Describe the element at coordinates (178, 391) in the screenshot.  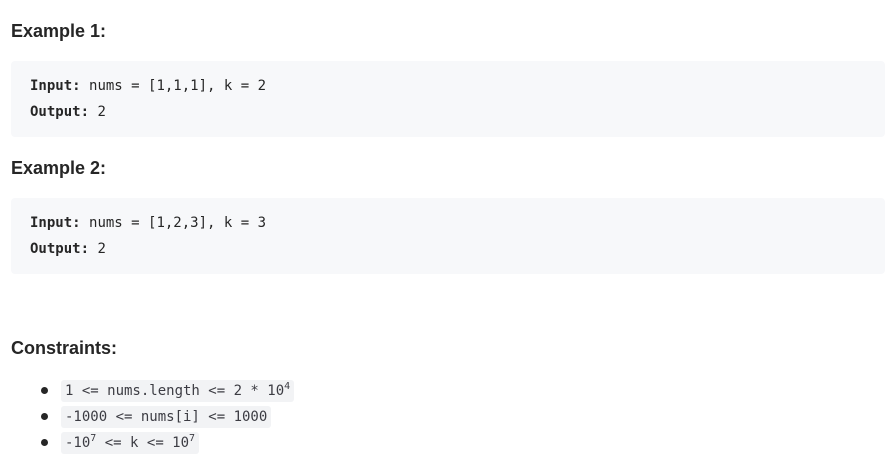
I see `constraint-code: 1 <= nums.length <= 2 * 104` at that location.